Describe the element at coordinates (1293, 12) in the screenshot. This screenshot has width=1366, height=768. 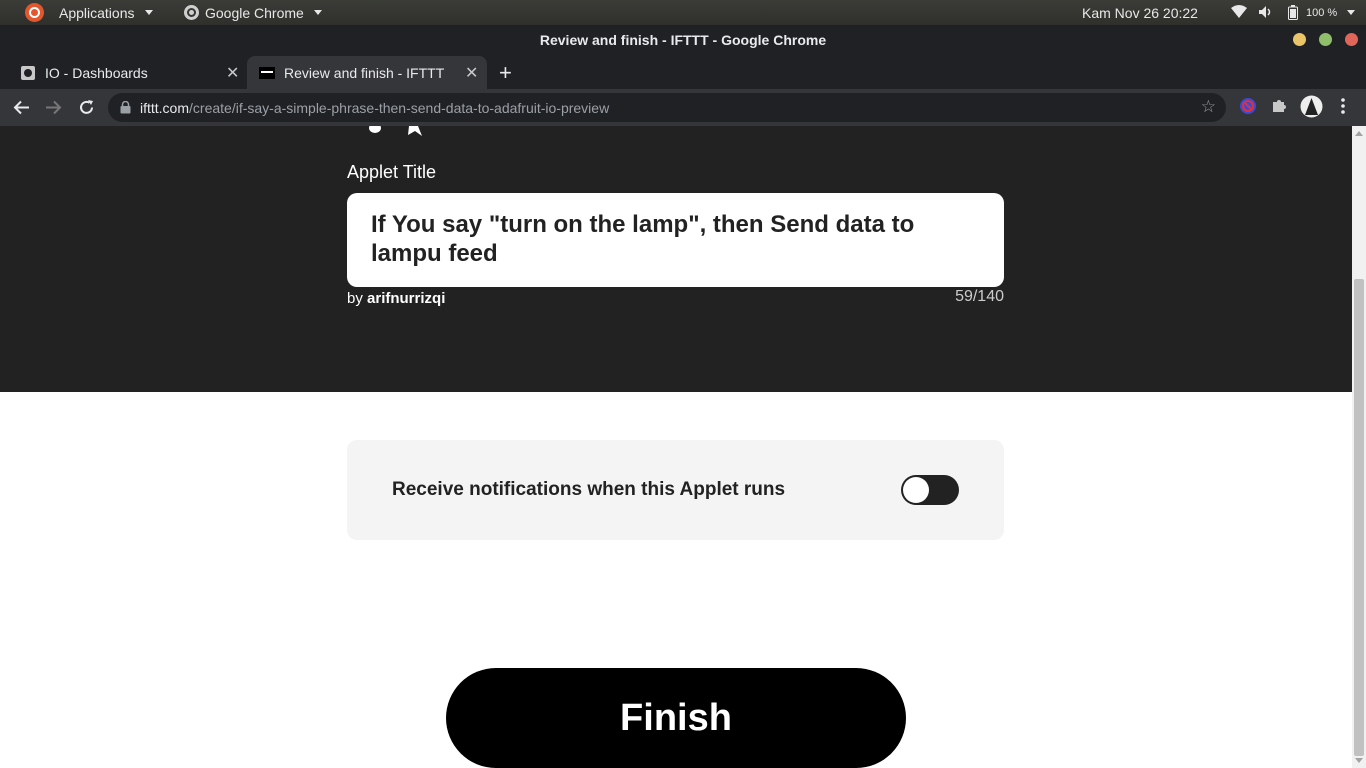
I see `battery-icon` at that location.